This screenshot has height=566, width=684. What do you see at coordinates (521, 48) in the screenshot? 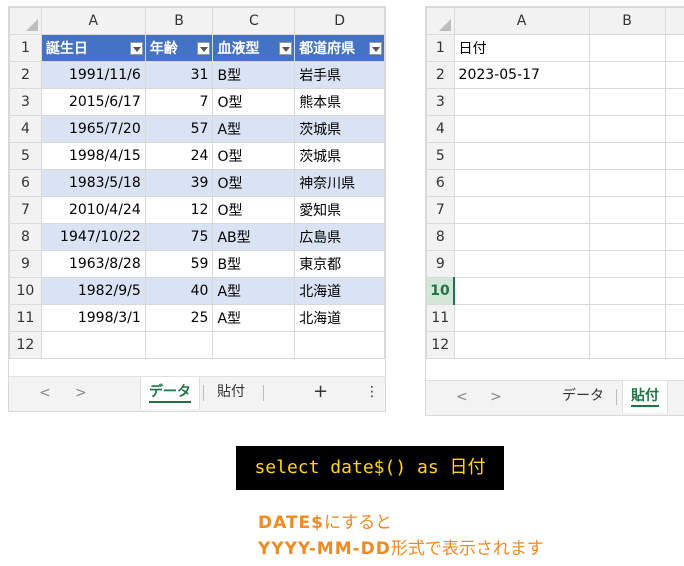
I see `cell-a1: 日付` at bounding box center [521, 48].